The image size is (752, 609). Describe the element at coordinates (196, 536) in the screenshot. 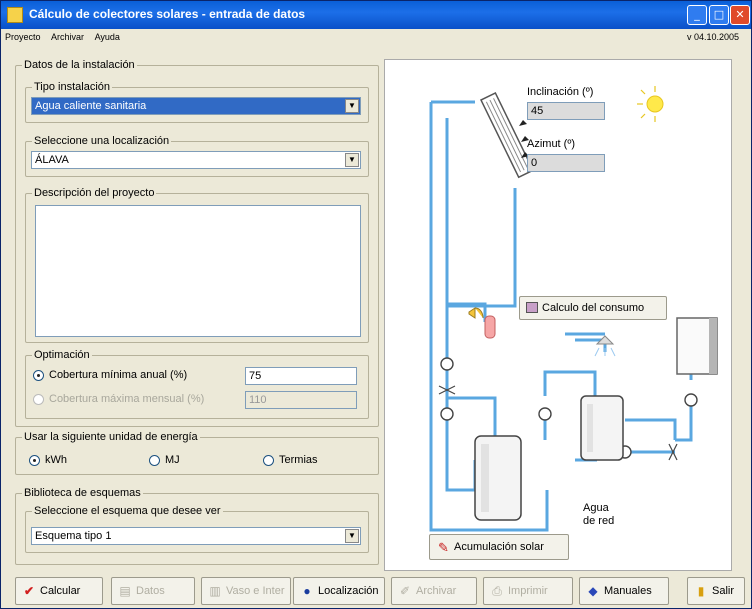

I see `esquema-select: Esquema tipo 1 ▼` at that location.